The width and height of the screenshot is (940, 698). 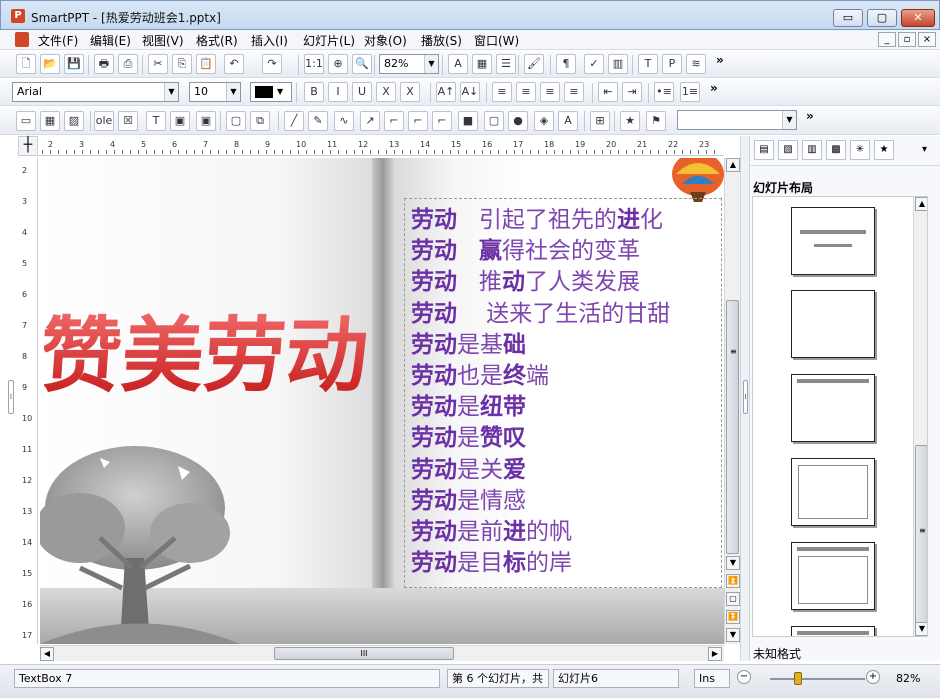 I want to click on find-icon: 🔍, so click(x=362, y=64).